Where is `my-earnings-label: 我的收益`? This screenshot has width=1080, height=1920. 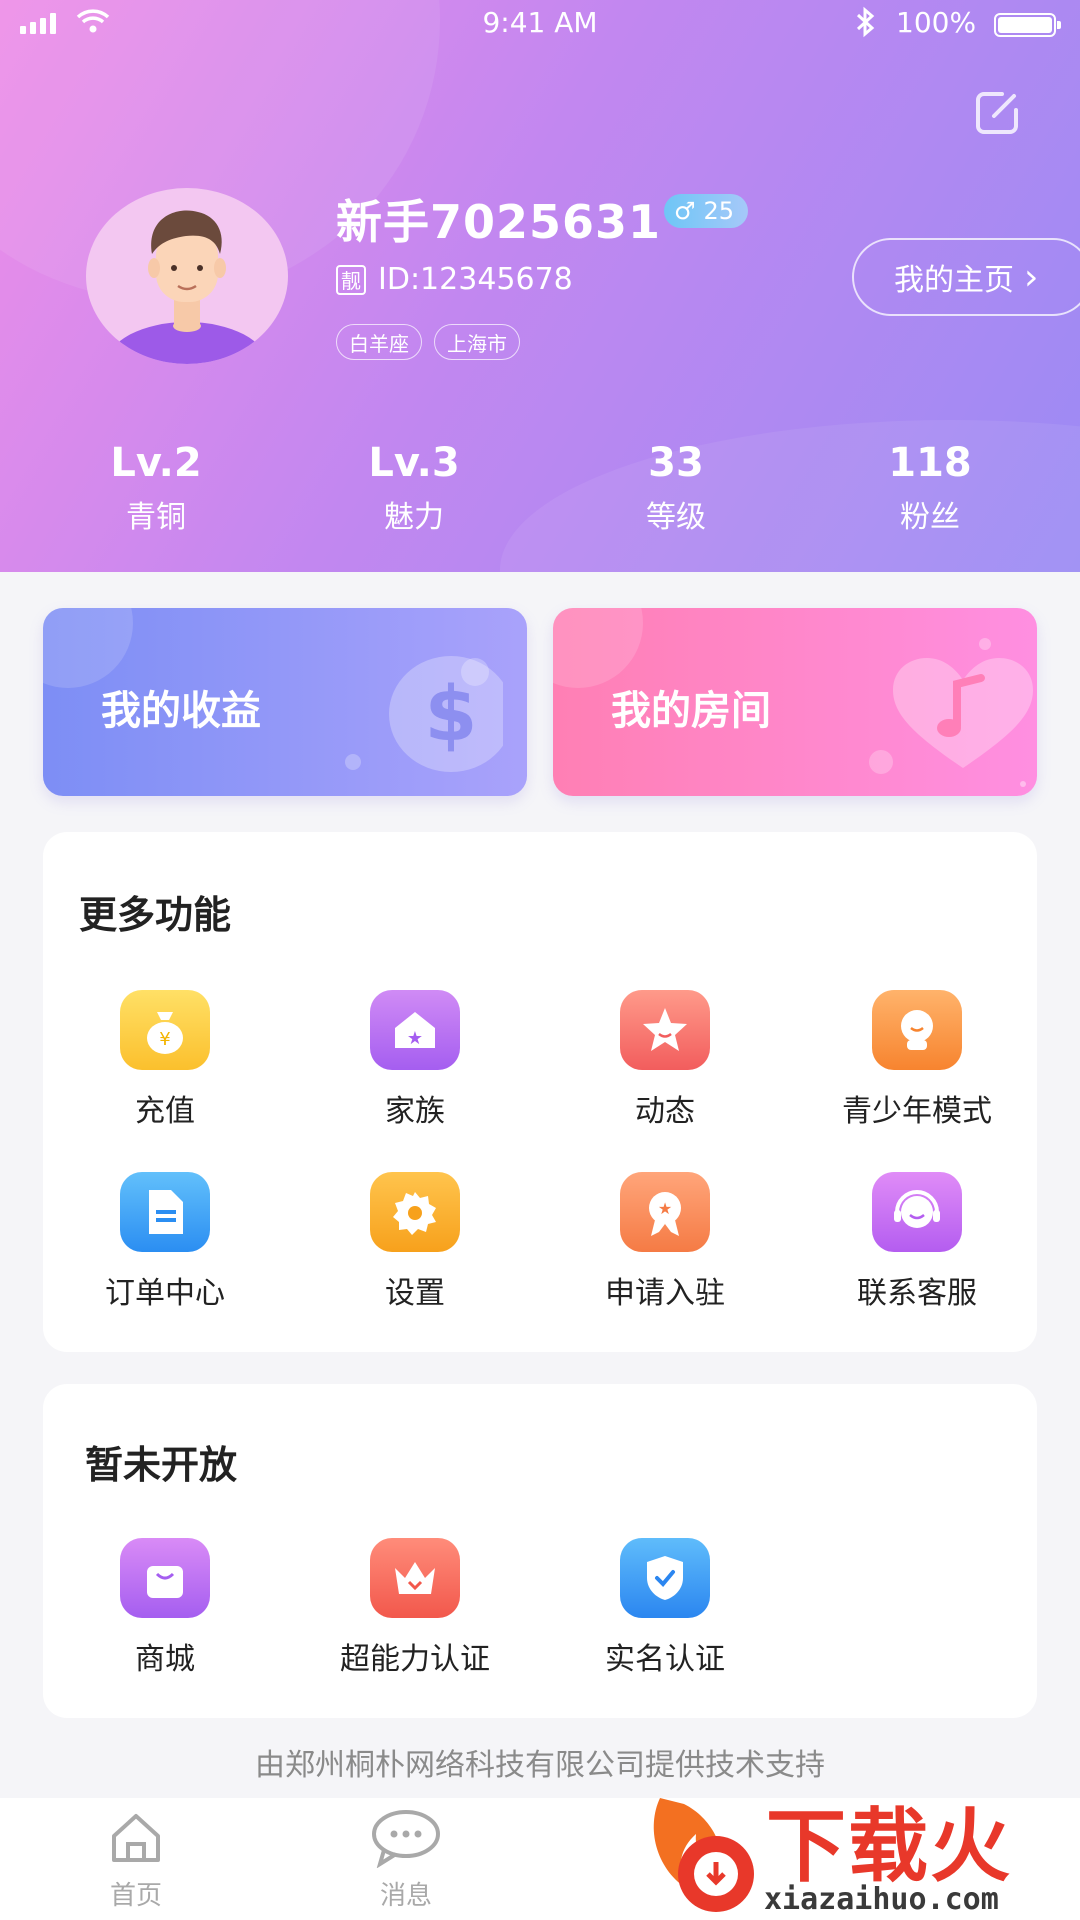 my-earnings-label: 我的收益 is located at coordinates (181, 711).